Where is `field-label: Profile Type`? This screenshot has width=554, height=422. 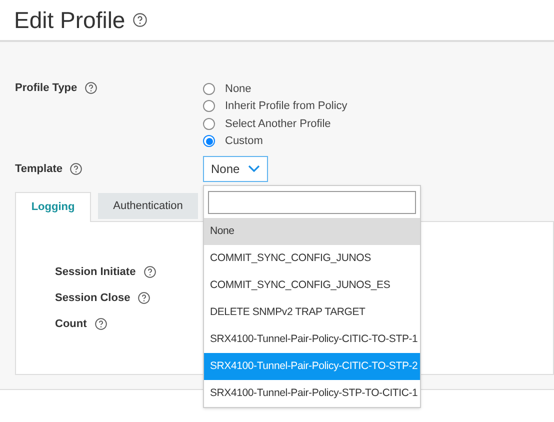 field-label: Profile Type is located at coordinates (46, 88).